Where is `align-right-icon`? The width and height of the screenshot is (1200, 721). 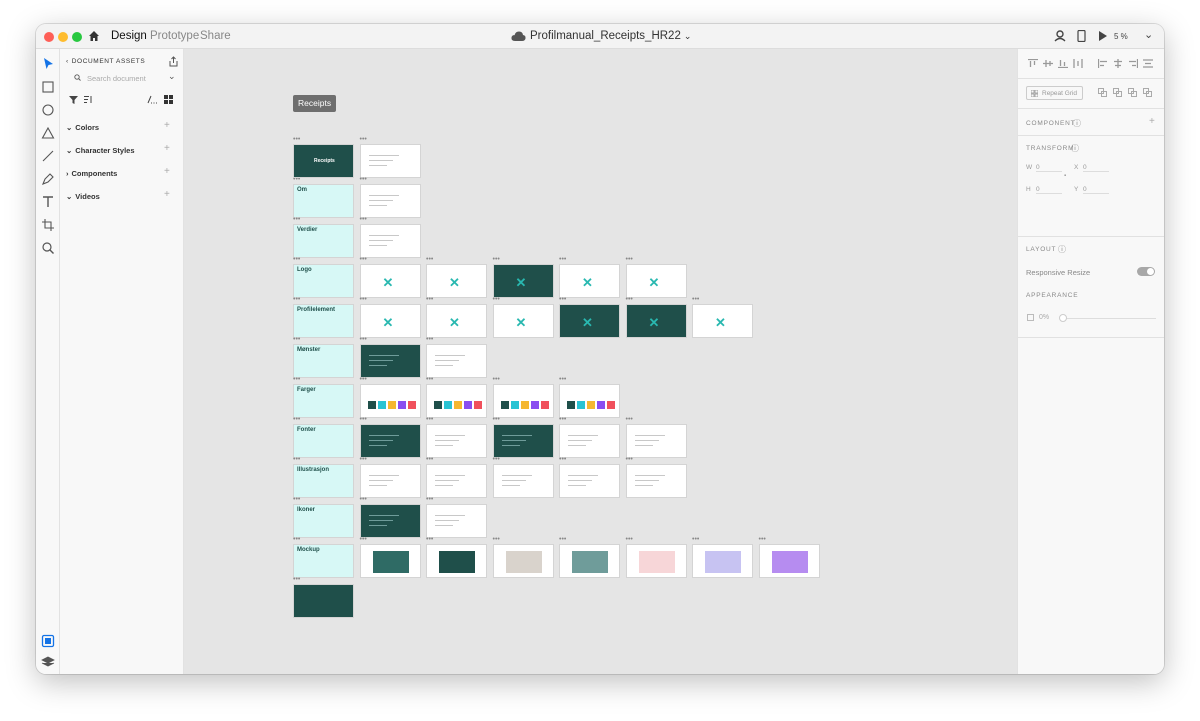 align-right-icon is located at coordinates (1133, 63).